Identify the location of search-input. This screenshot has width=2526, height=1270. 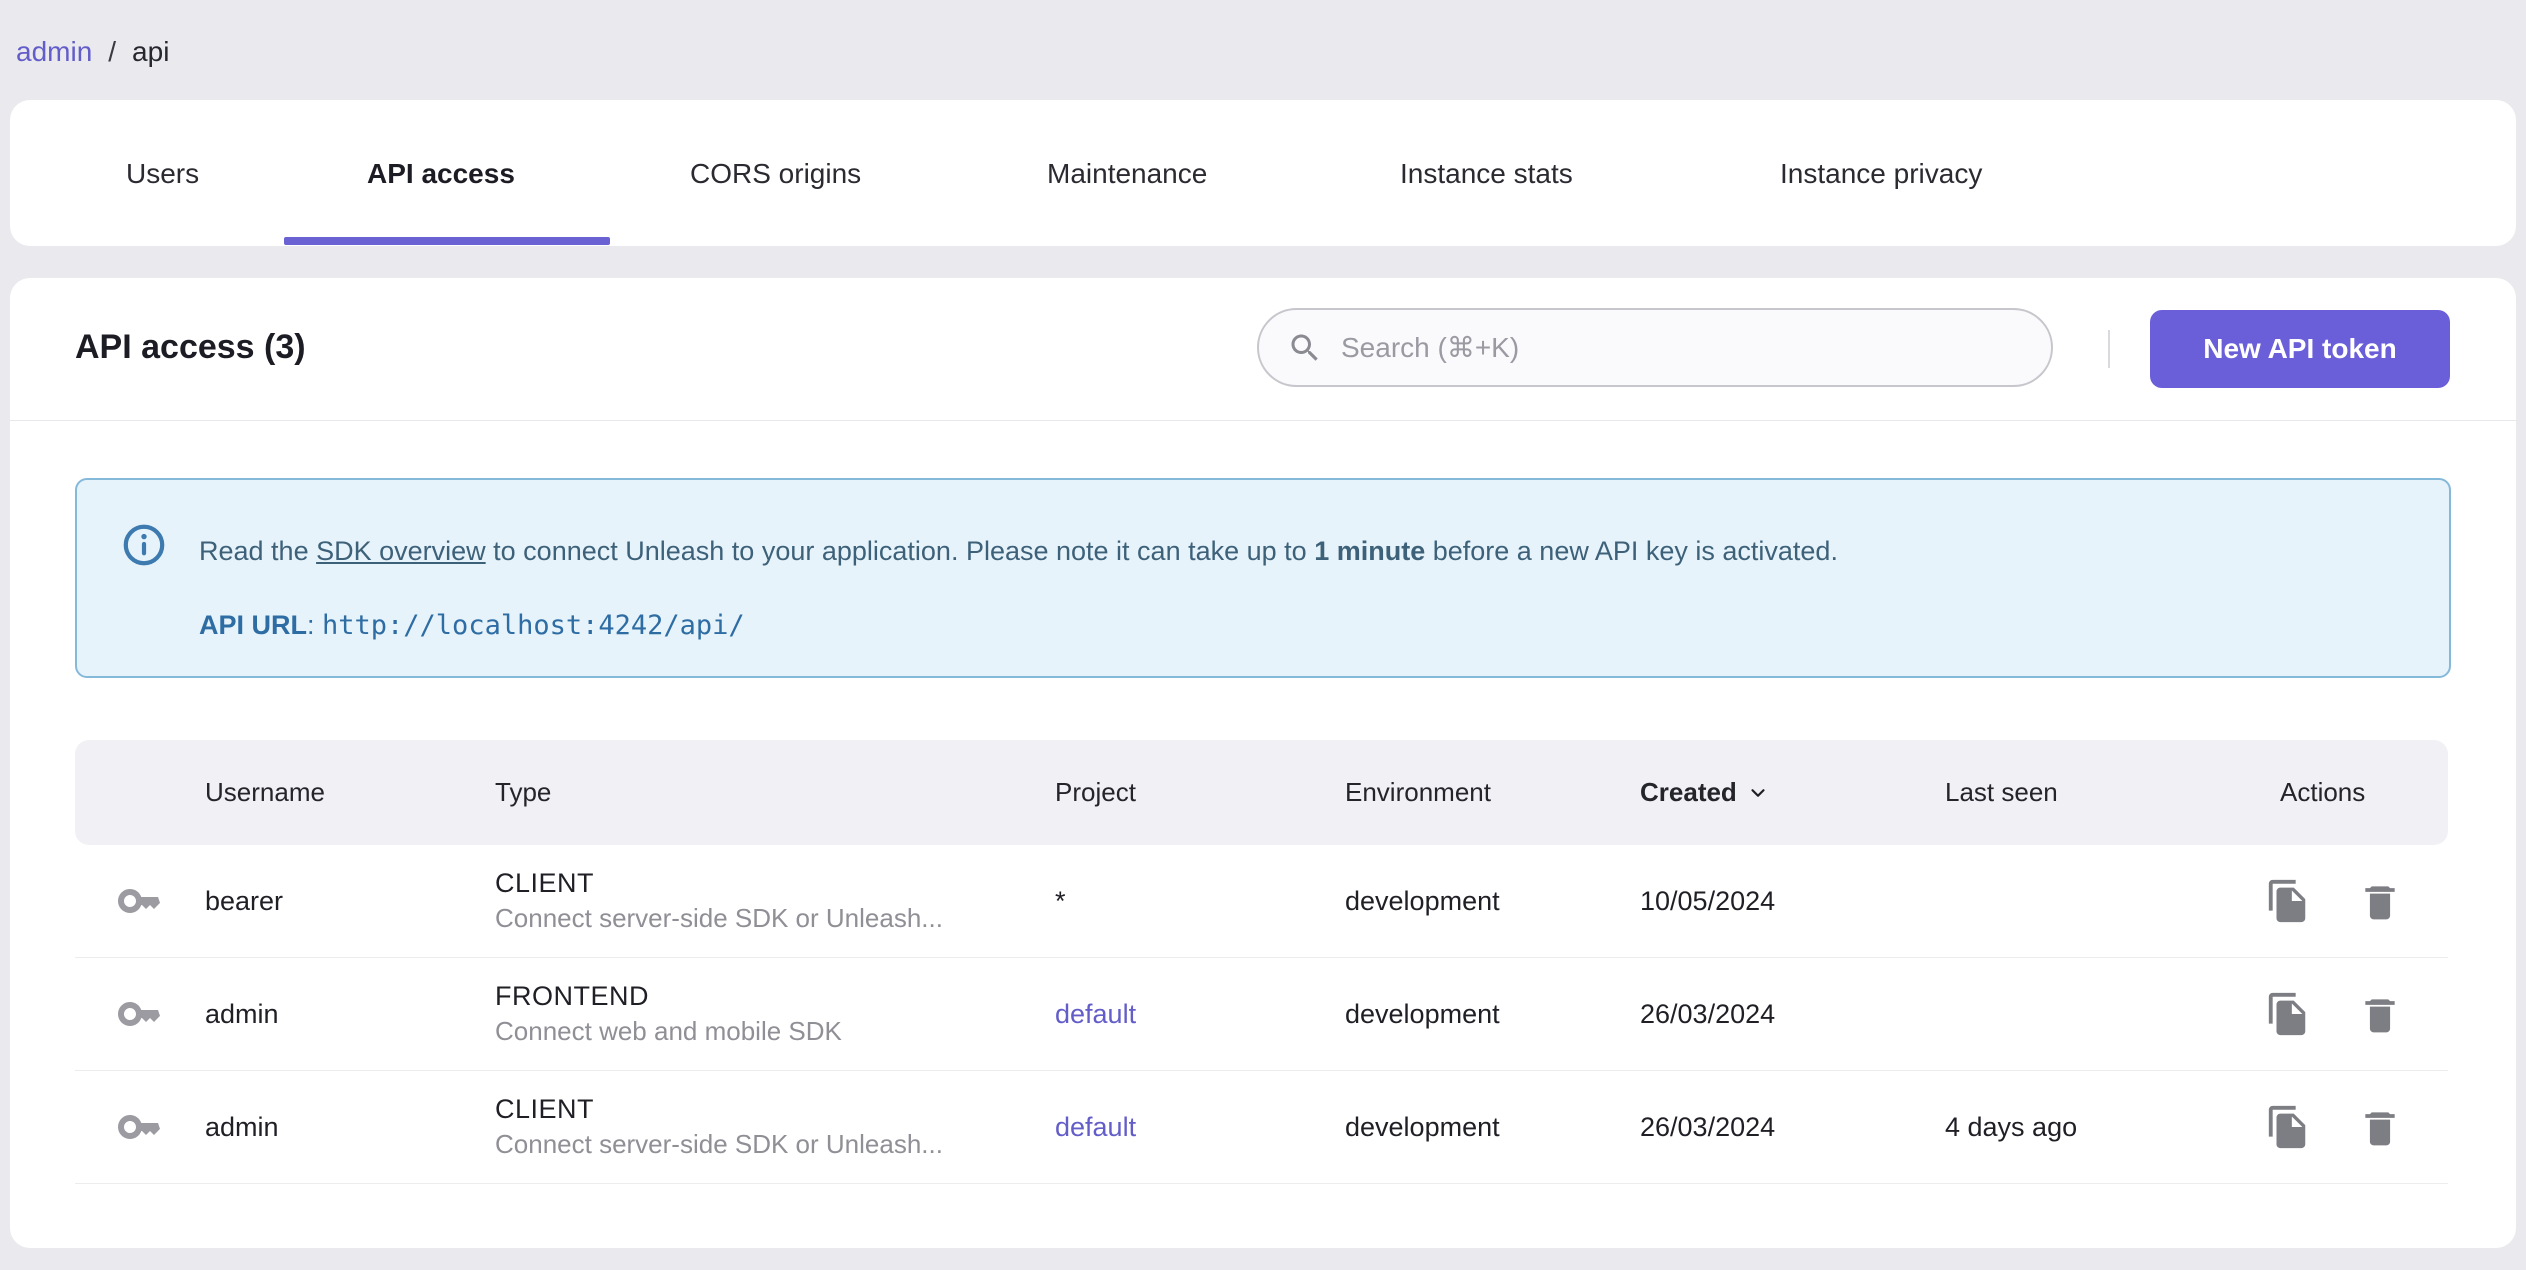
(1682, 347).